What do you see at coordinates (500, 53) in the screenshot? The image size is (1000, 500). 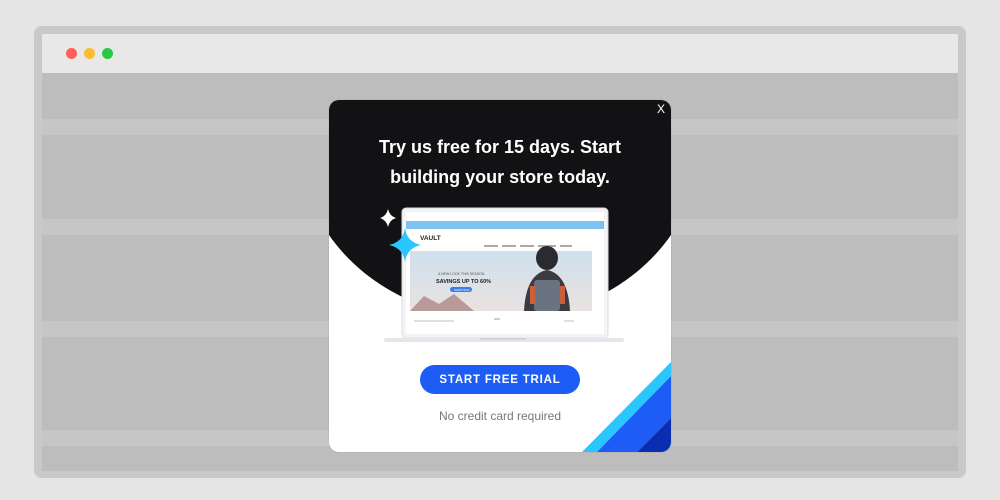 I see `browser-titlebar` at bounding box center [500, 53].